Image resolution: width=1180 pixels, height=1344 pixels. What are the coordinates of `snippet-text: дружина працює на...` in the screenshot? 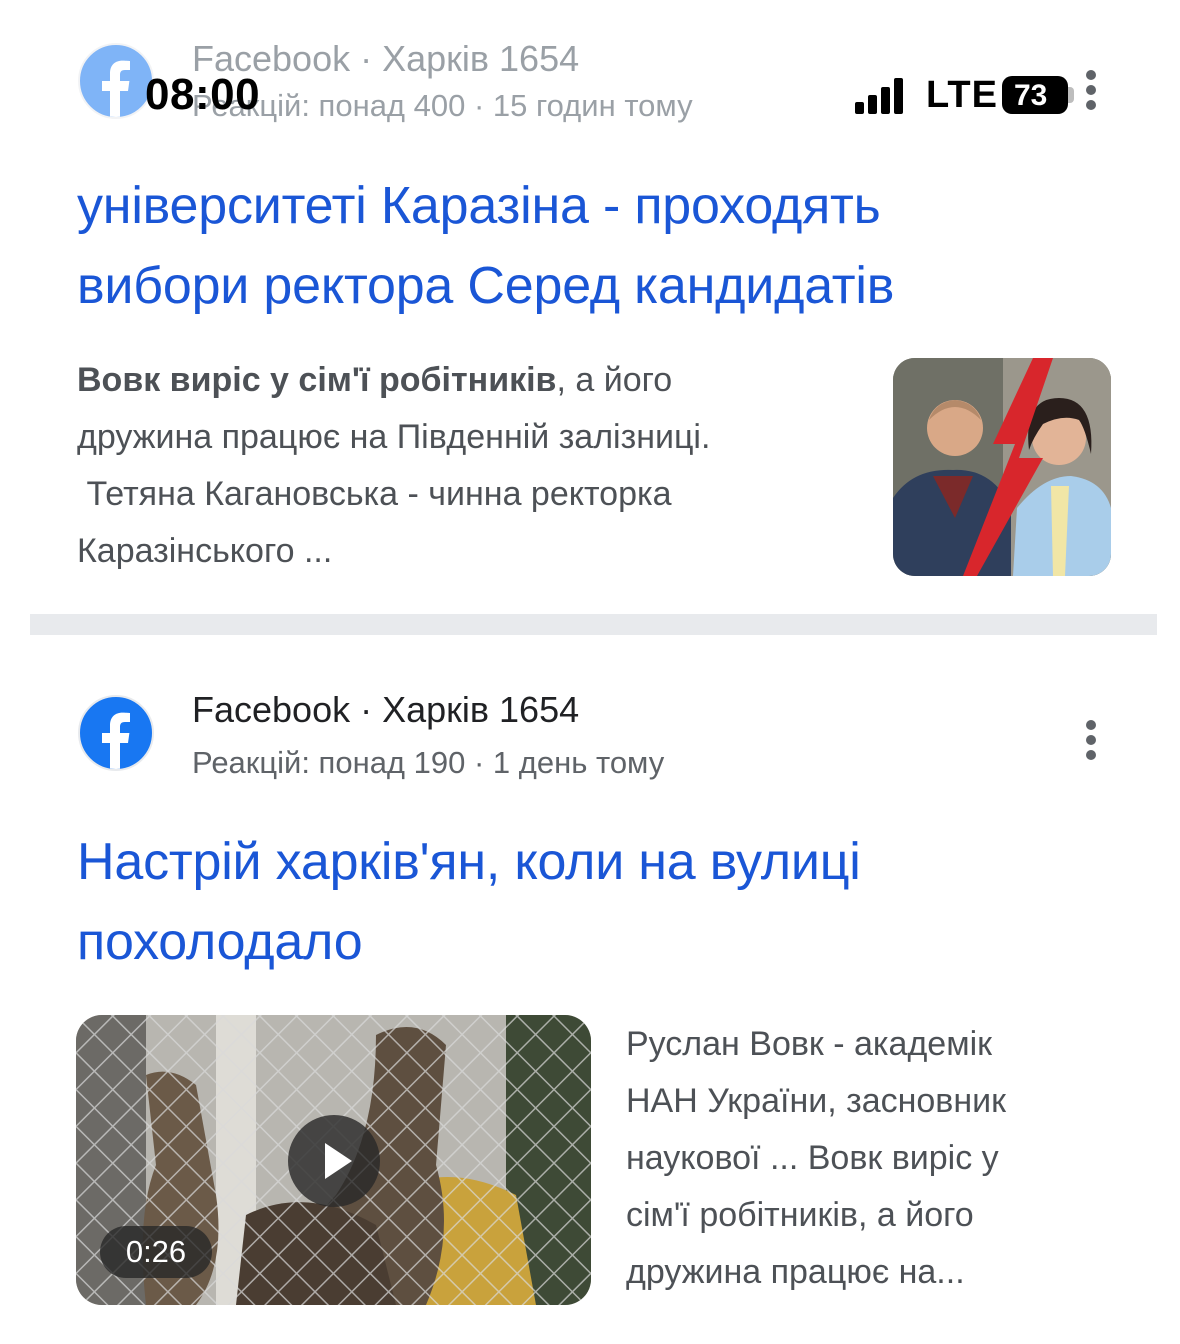 It's located at (795, 1272).